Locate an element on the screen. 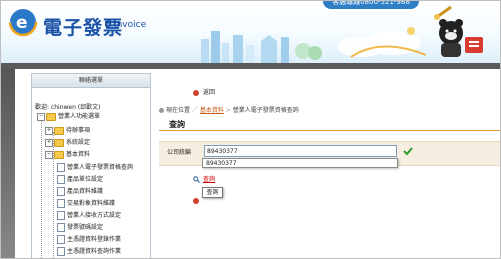  cloud-illustration is located at coordinates (382, 42).